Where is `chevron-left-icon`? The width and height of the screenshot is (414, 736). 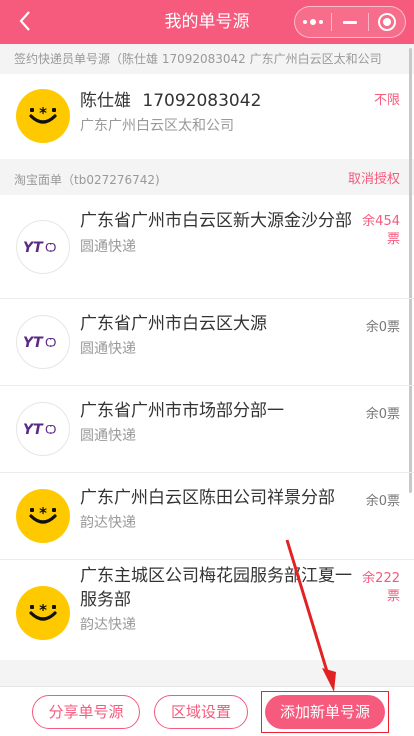
chevron-left-icon is located at coordinates (25, 25).